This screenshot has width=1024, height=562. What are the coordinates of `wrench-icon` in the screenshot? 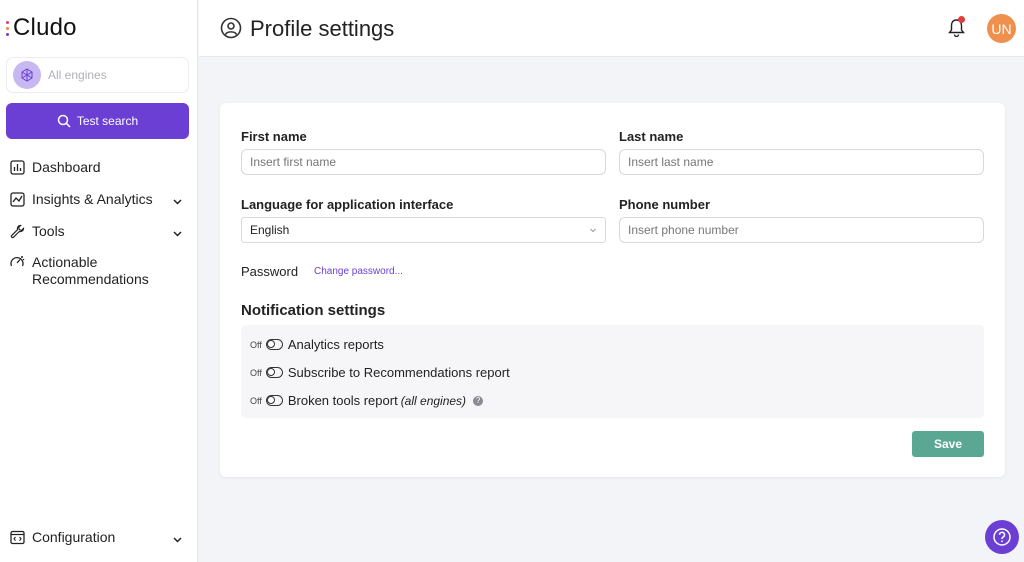 It's located at (17, 232).